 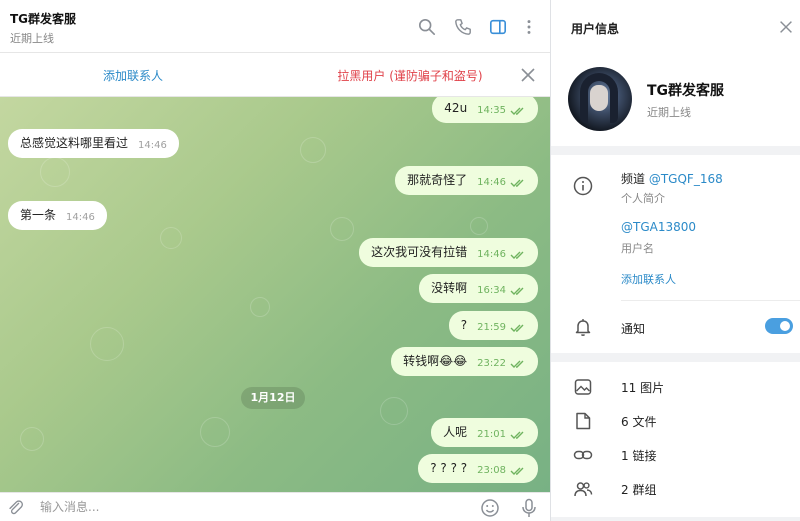 I want to click on info-icon, so click(x=583, y=186).